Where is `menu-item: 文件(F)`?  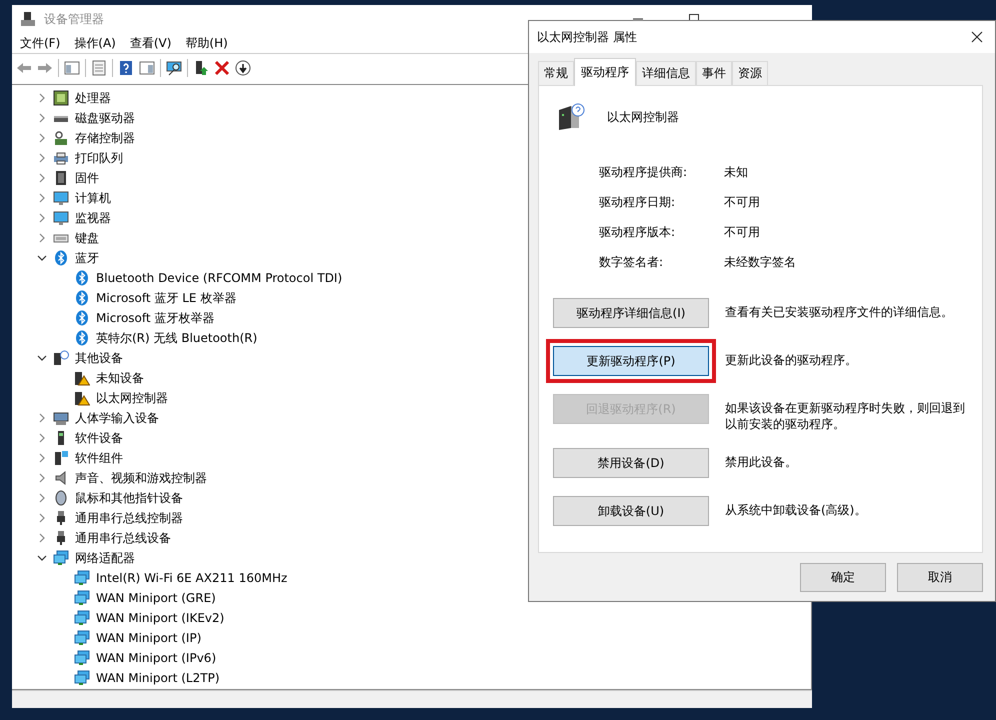
menu-item: 文件(F) is located at coordinates (40, 43).